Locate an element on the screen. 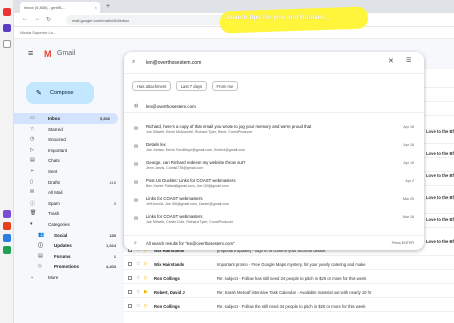 This screenshot has width=454, height=323. back-arrow-icon: ← is located at coordinates (25, 19).